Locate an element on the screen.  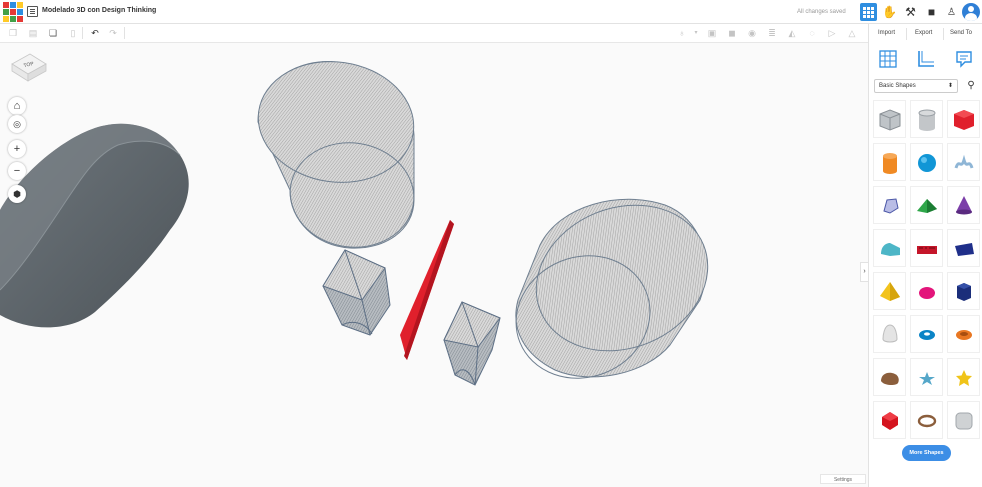
shape-tile-rock is located at coordinates (889, 377).